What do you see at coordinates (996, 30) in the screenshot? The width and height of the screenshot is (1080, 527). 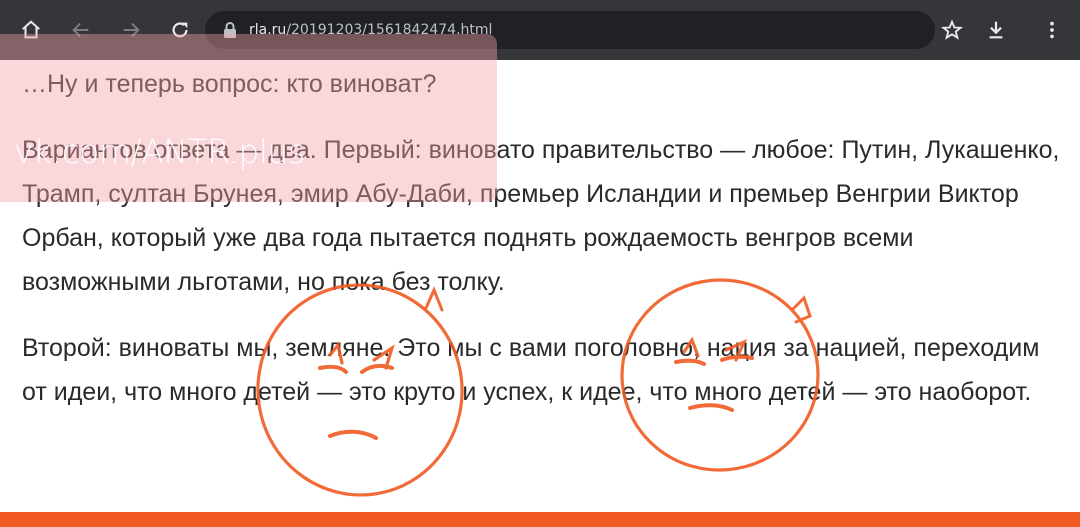 I see `download-icon` at bounding box center [996, 30].